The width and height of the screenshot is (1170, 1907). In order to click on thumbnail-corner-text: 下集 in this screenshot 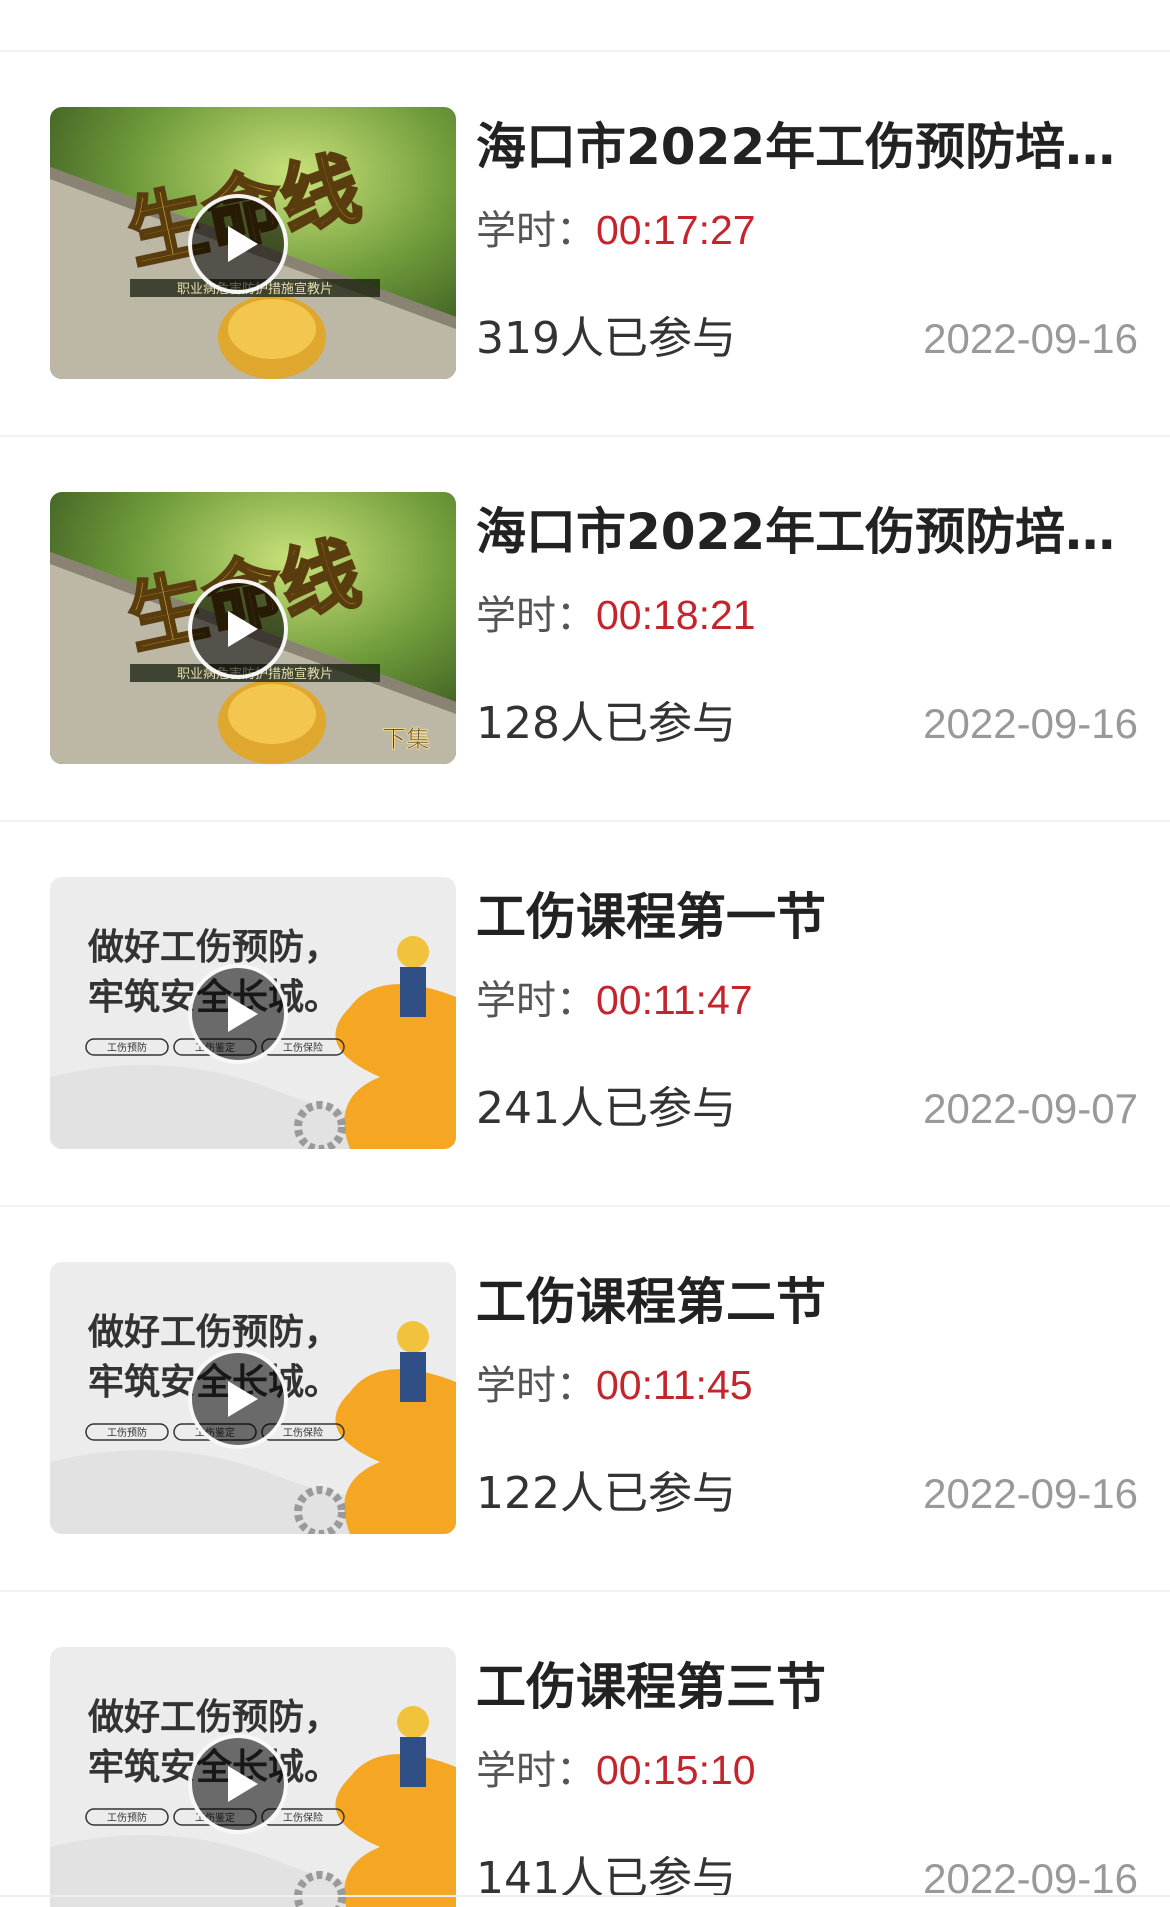, I will do `click(406, 739)`.